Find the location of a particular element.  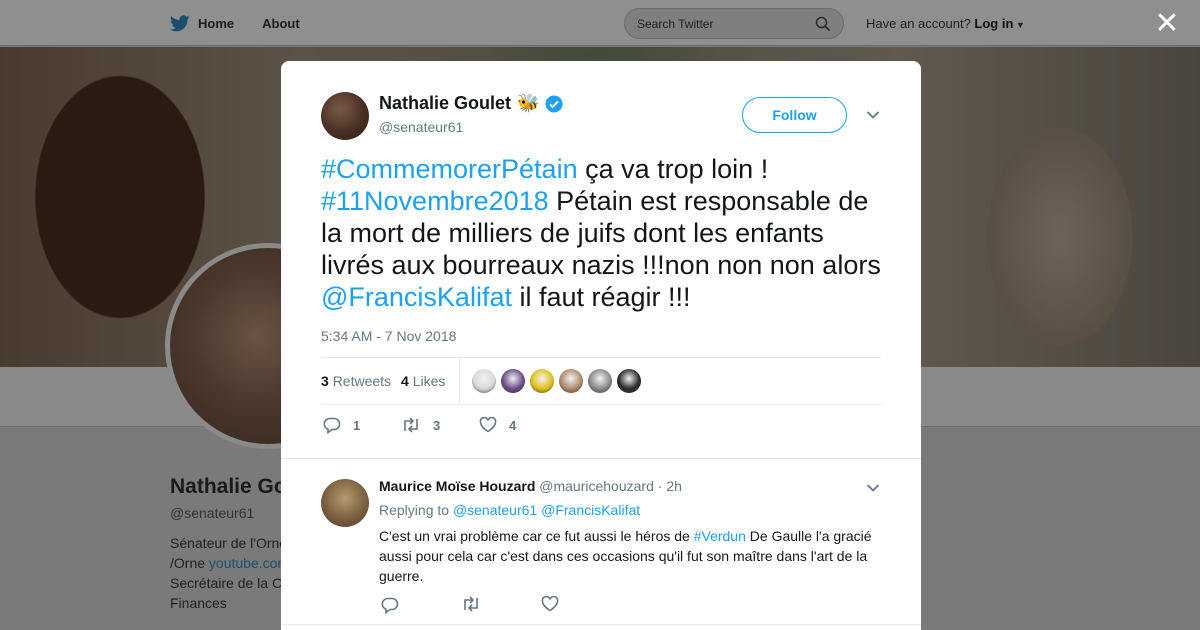

author-name-row: Nathalie Goulet 🐝 is located at coordinates (471, 103).